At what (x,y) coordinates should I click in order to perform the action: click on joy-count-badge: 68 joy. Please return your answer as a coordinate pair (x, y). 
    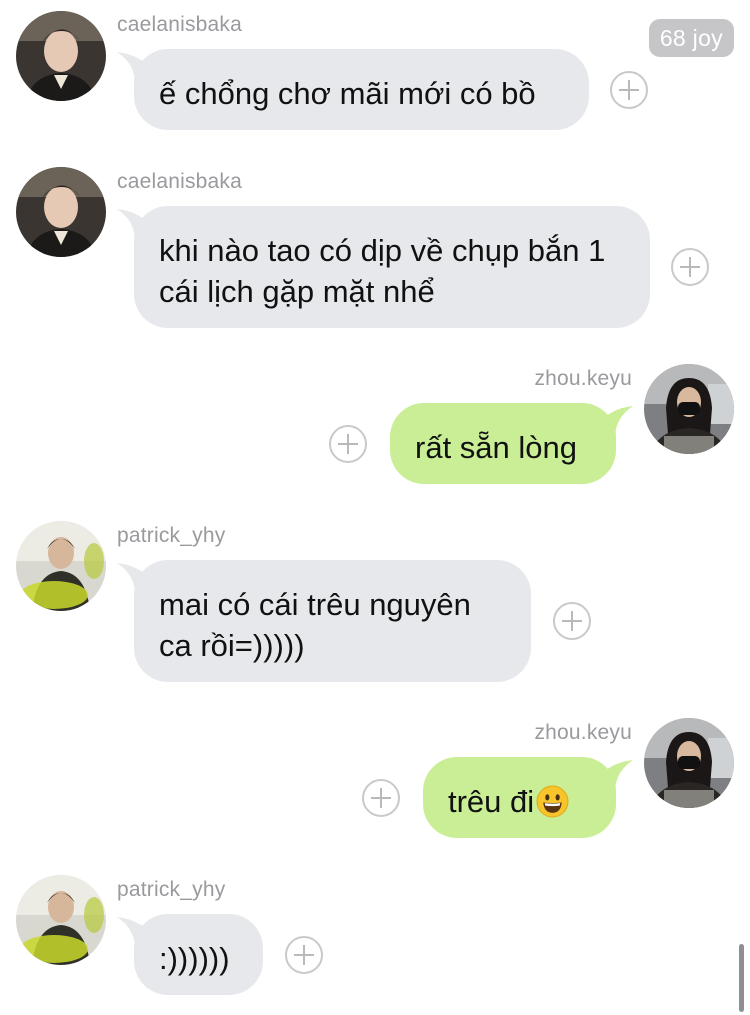
    Looking at the image, I should click on (691, 38).